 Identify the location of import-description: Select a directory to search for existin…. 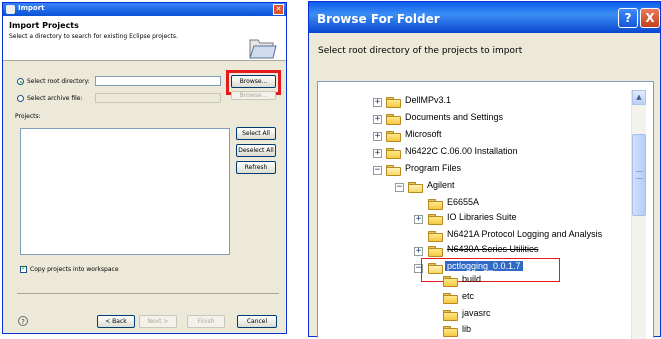
(93, 36).